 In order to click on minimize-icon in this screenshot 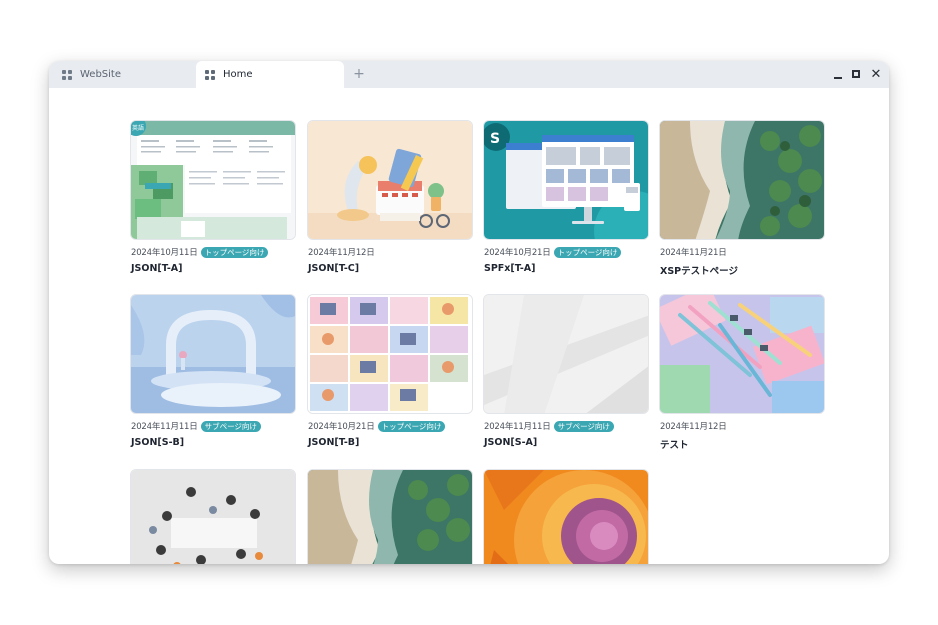, I will do `click(838, 78)`.